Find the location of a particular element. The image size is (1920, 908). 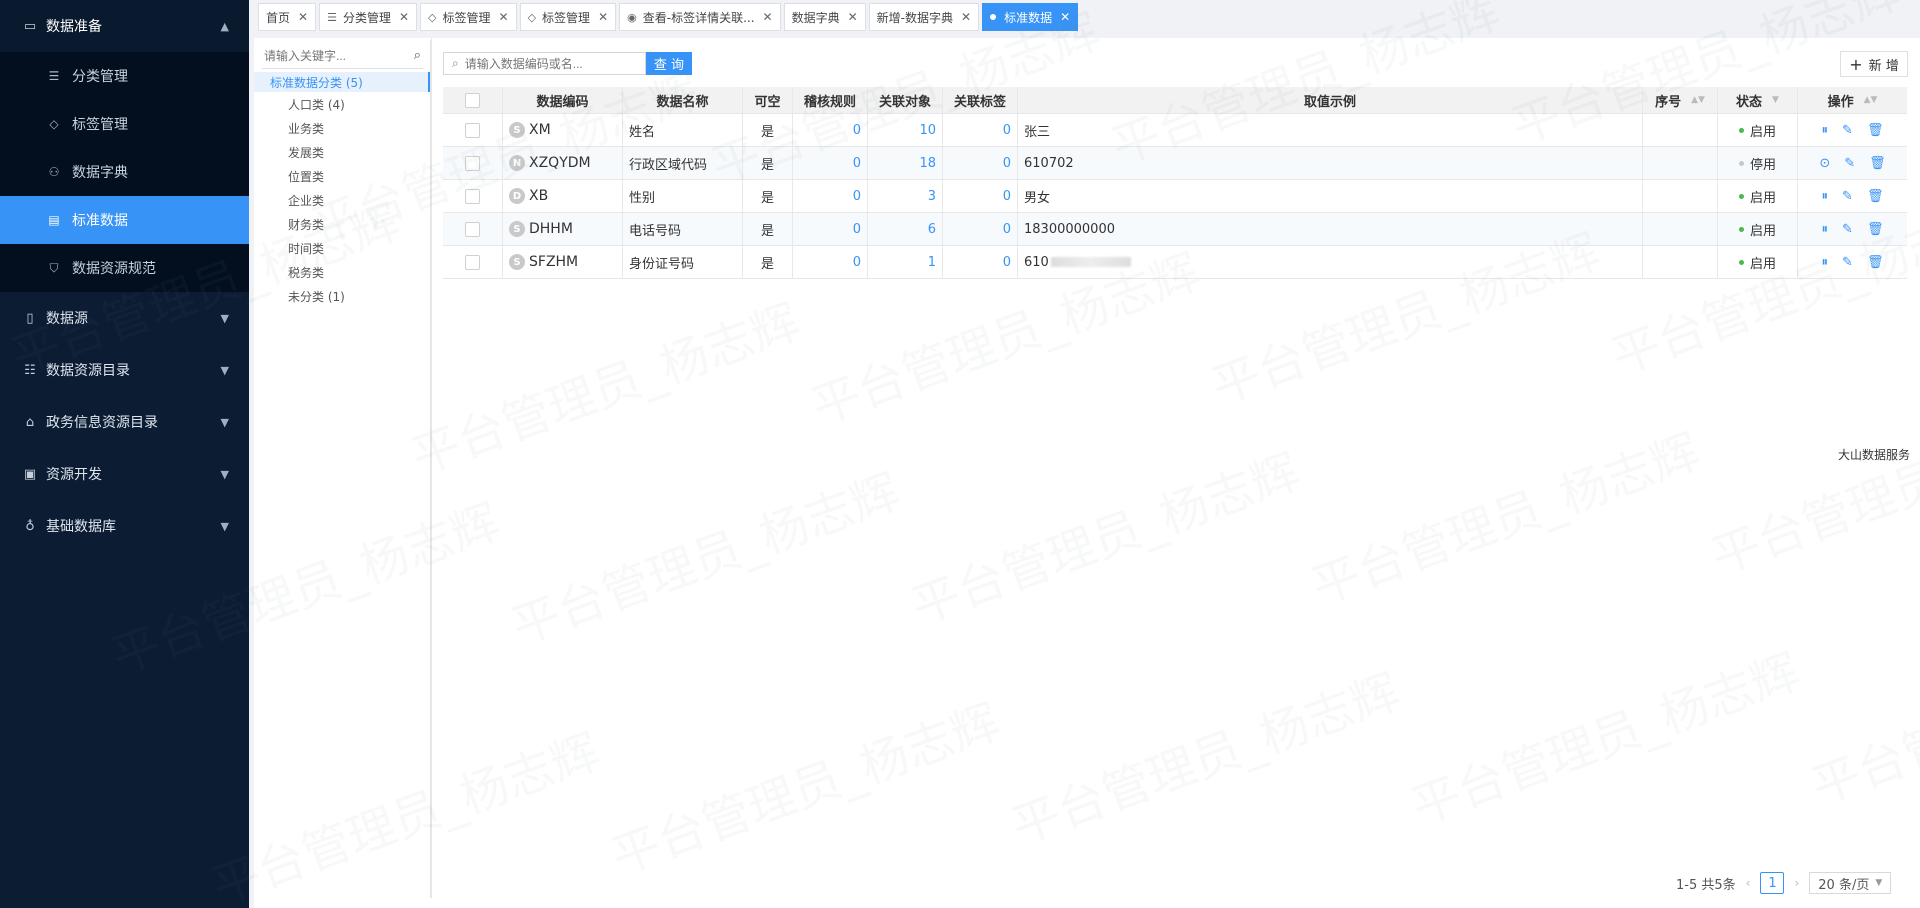

cell-objects: 10 is located at coordinates (905, 130).